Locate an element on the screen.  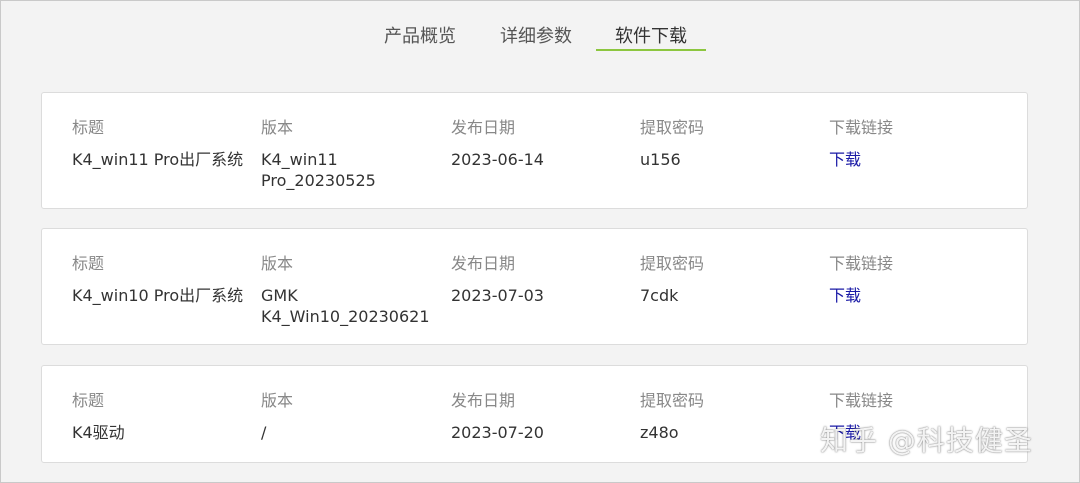
title-value: K4_win11 Pro出厂系统 is located at coordinates (158, 159).